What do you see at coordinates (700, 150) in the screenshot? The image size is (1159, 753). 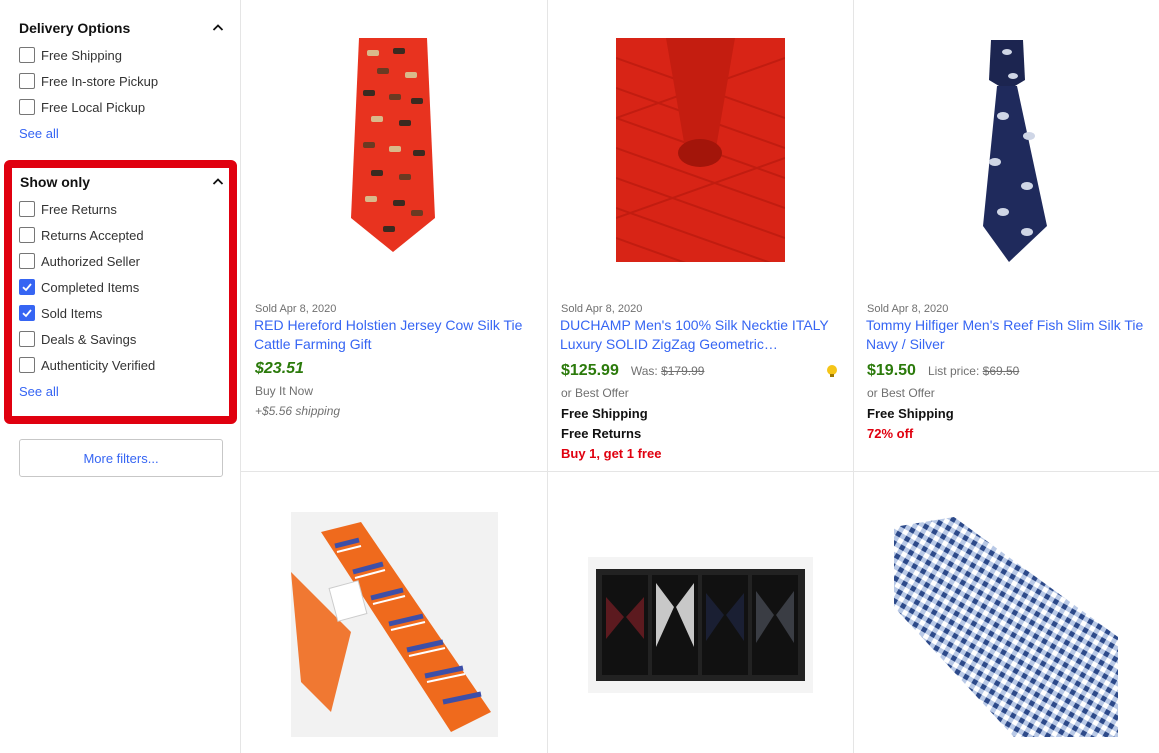 I see `item-image-red-silk-tie` at bounding box center [700, 150].